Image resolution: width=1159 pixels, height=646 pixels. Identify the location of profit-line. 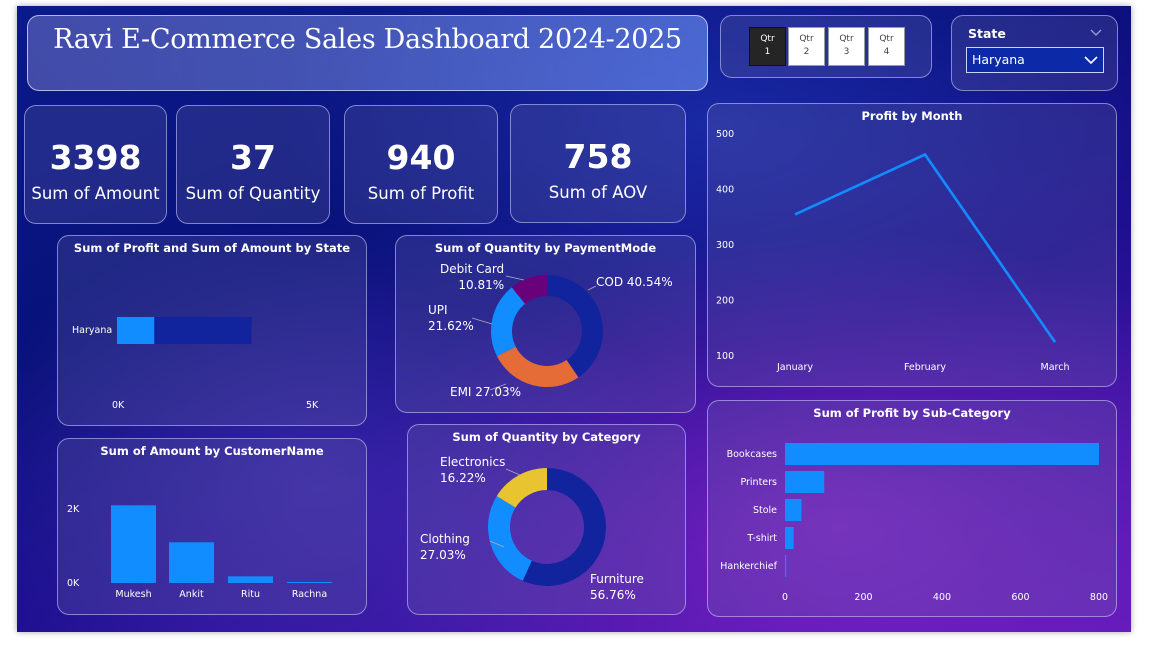
(925, 247).